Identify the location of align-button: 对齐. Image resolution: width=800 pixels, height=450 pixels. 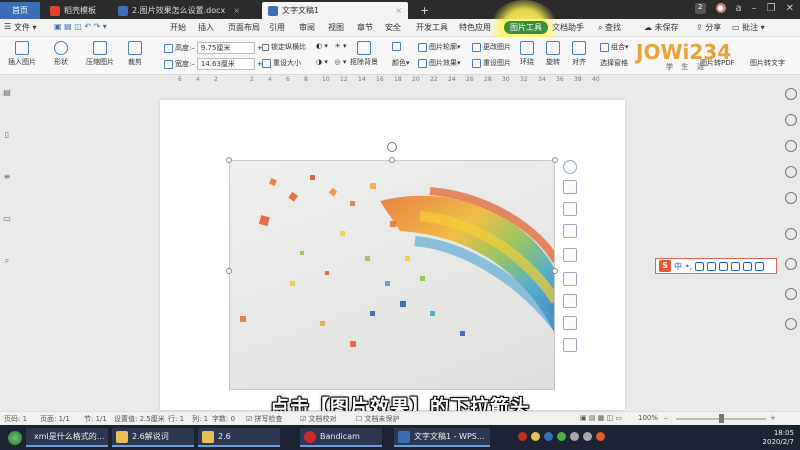
(579, 54).